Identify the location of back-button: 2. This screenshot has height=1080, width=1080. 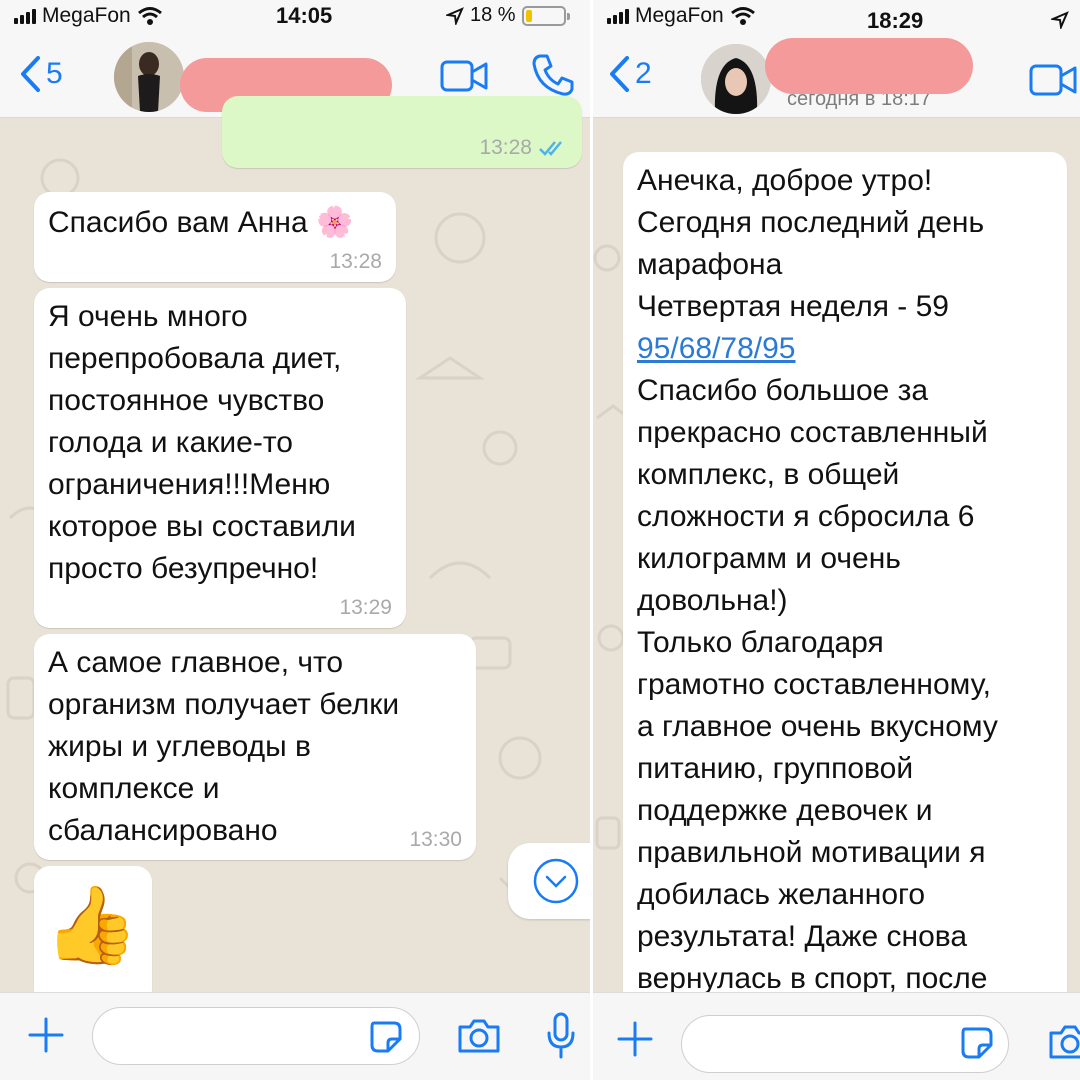
(629, 74).